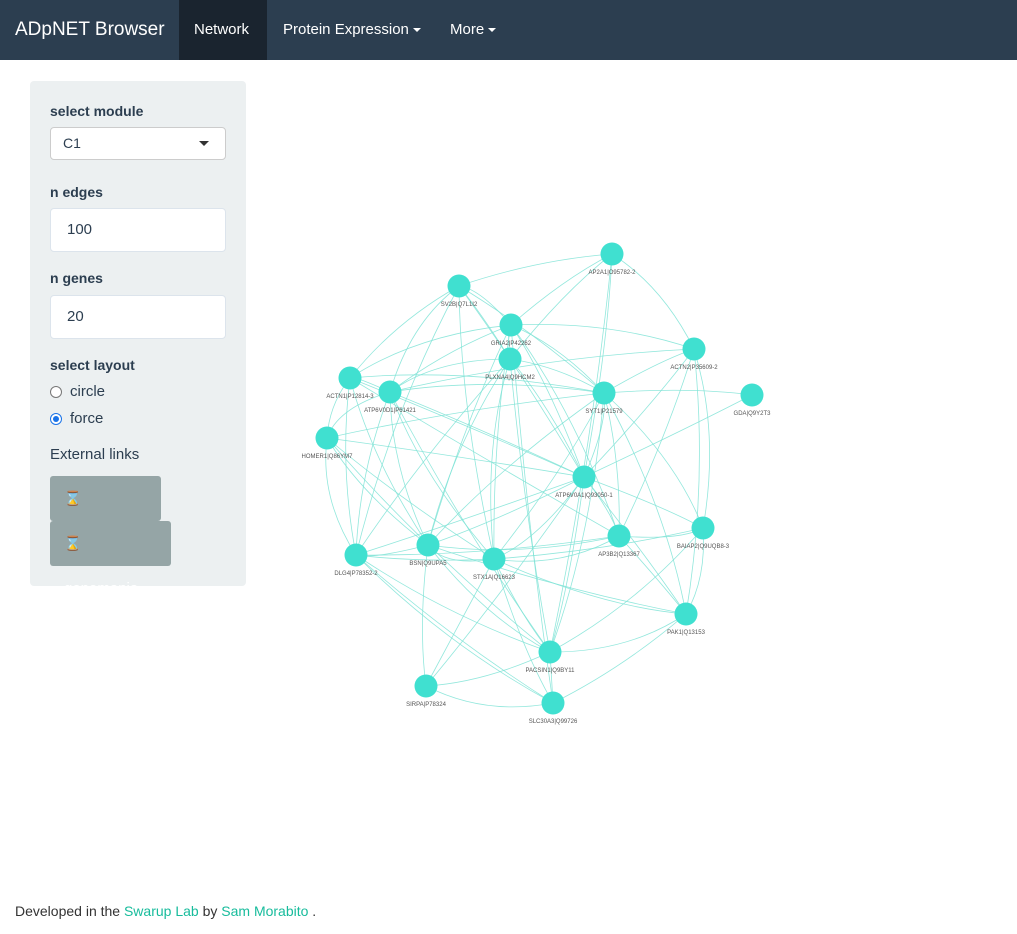 The height and width of the screenshot is (934, 1017). Describe the element at coordinates (753, 414) in the screenshot. I see `network-node-label: GDA|Q9Y2T3` at that location.